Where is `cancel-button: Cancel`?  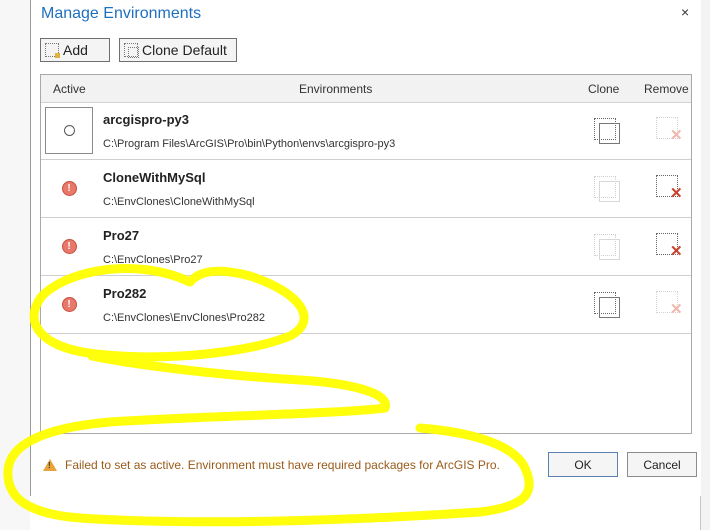 cancel-button: Cancel is located at coordinates (662, 464).